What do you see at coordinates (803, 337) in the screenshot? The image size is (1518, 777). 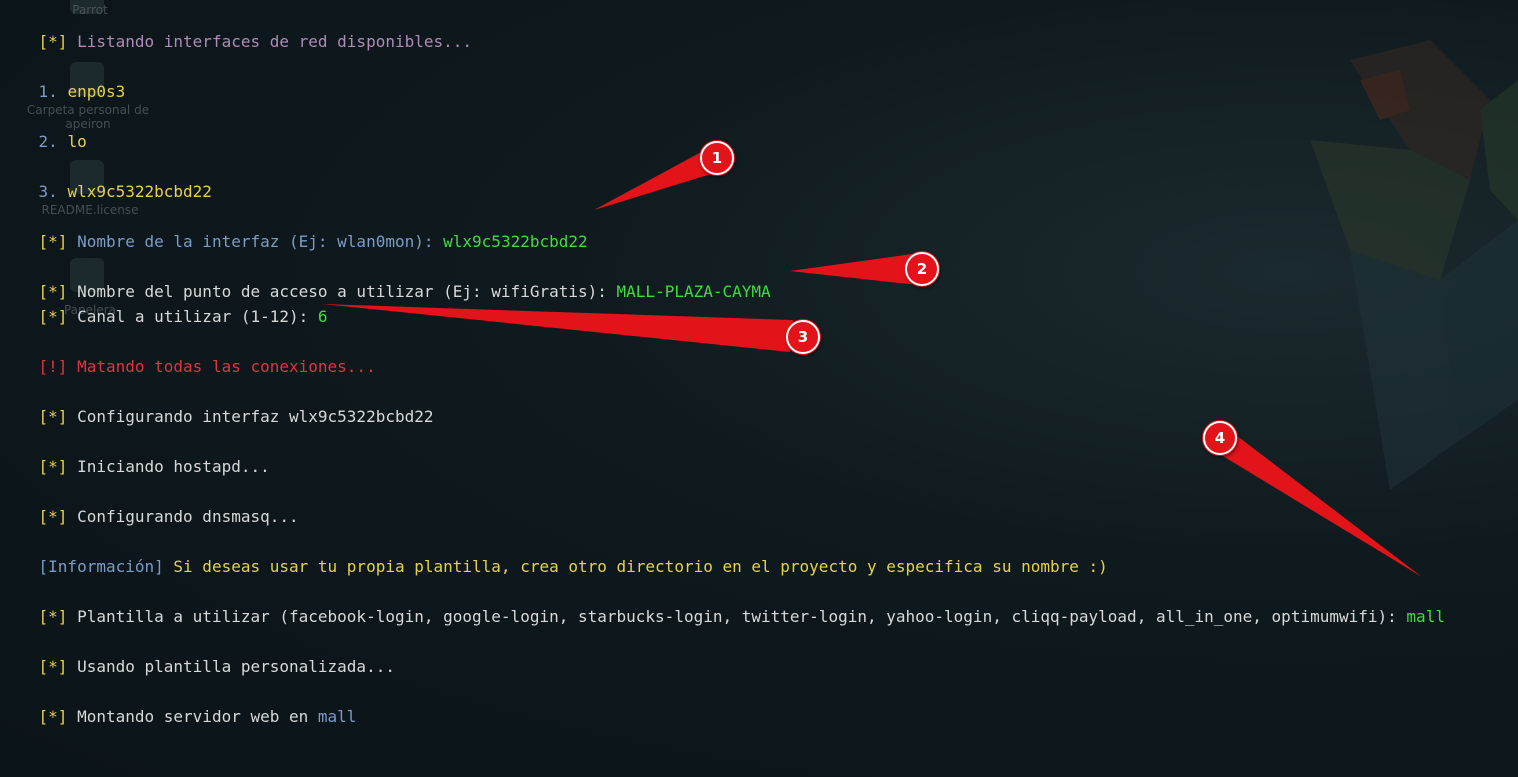 I see `annotation-marker-3: 3` at bounding box center [803, 337].